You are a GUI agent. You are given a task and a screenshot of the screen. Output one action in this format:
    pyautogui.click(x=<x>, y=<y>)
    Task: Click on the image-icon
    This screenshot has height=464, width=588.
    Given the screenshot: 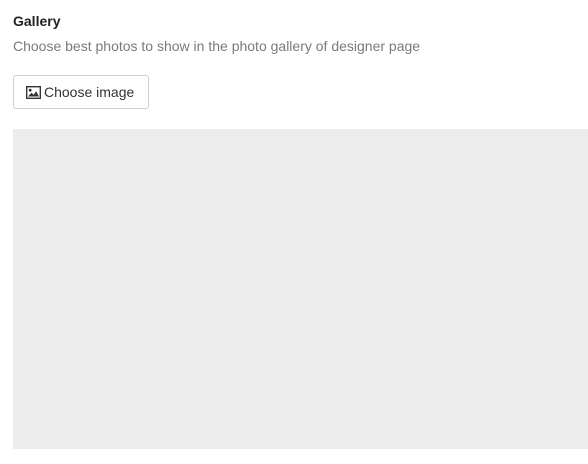 What is the action you would take?
    pyautogui.click(x=33, y=92)
    